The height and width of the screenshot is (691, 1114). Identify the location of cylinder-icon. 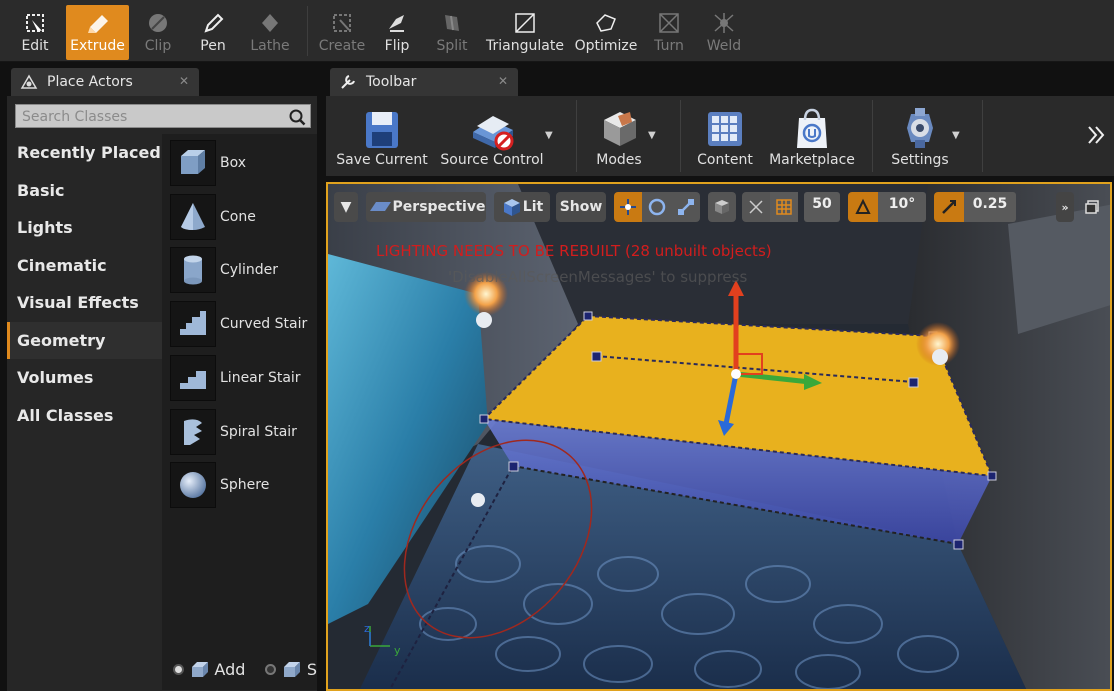
(193, 270).